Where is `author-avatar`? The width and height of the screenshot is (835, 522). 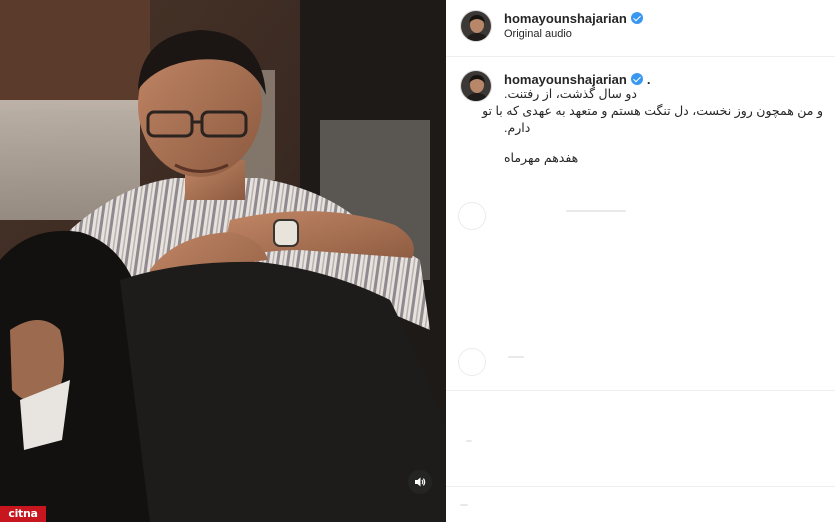
author-avatar is located at coordinates (476, 26).